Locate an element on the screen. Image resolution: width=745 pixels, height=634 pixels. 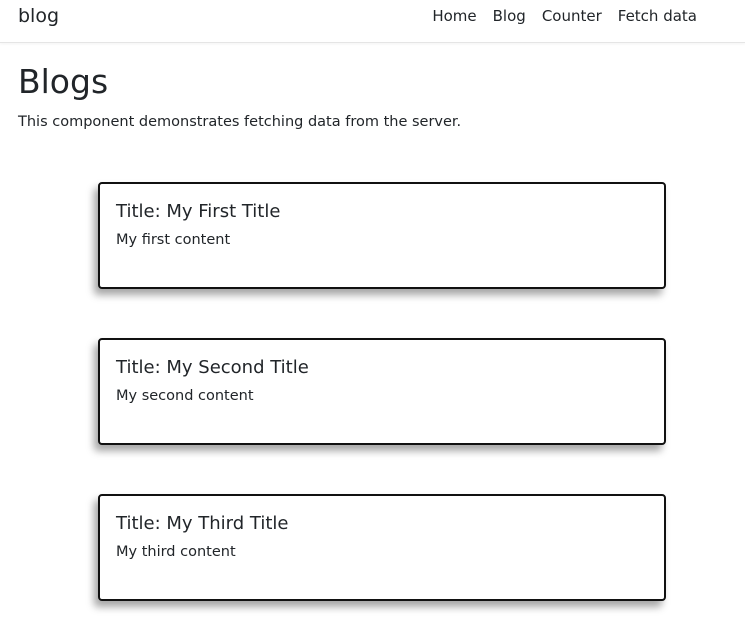
top-navbar: blog Home Blog Counter Fetch data is located at coordinates (372, 21).